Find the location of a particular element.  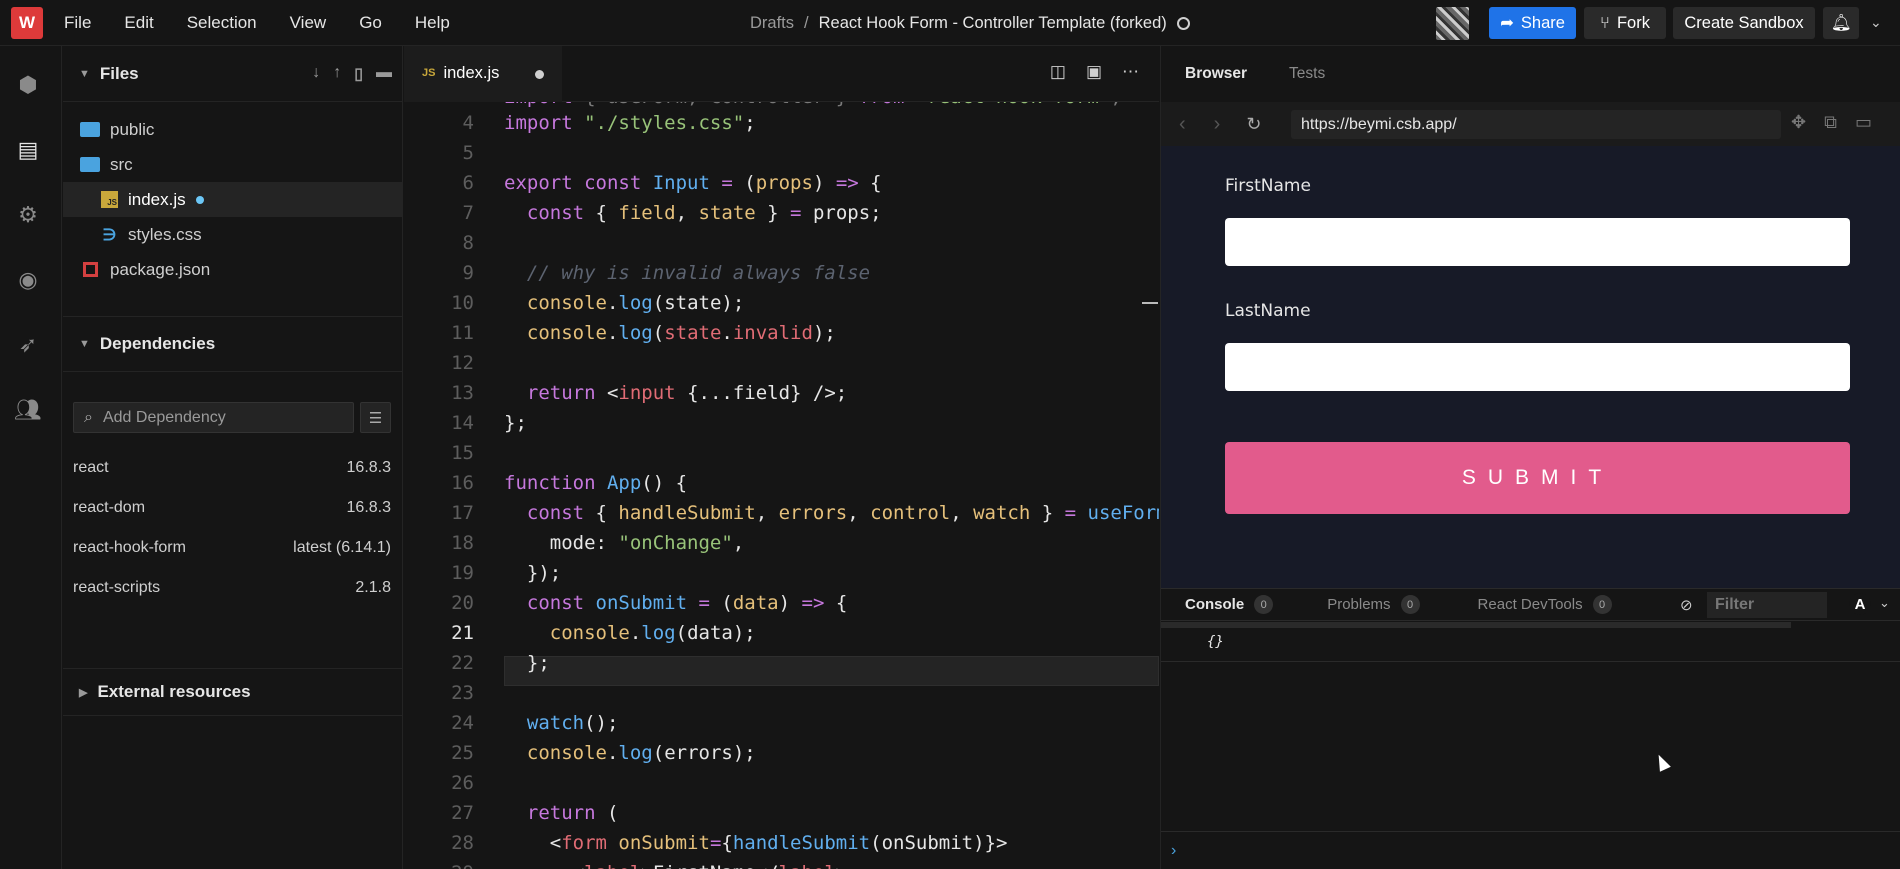

menu-selection: Selection is located at coordinates (222, 23).